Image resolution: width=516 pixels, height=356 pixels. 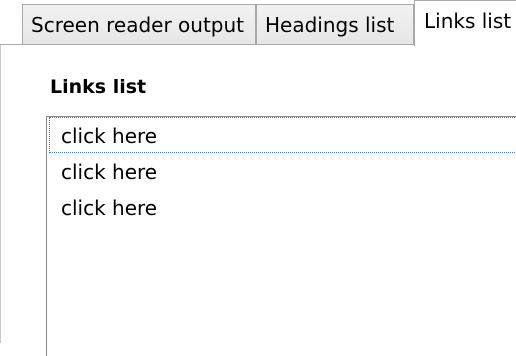 I want to click on tab-screen-reader-output: Screen reader output, so click(x=139, y=24).